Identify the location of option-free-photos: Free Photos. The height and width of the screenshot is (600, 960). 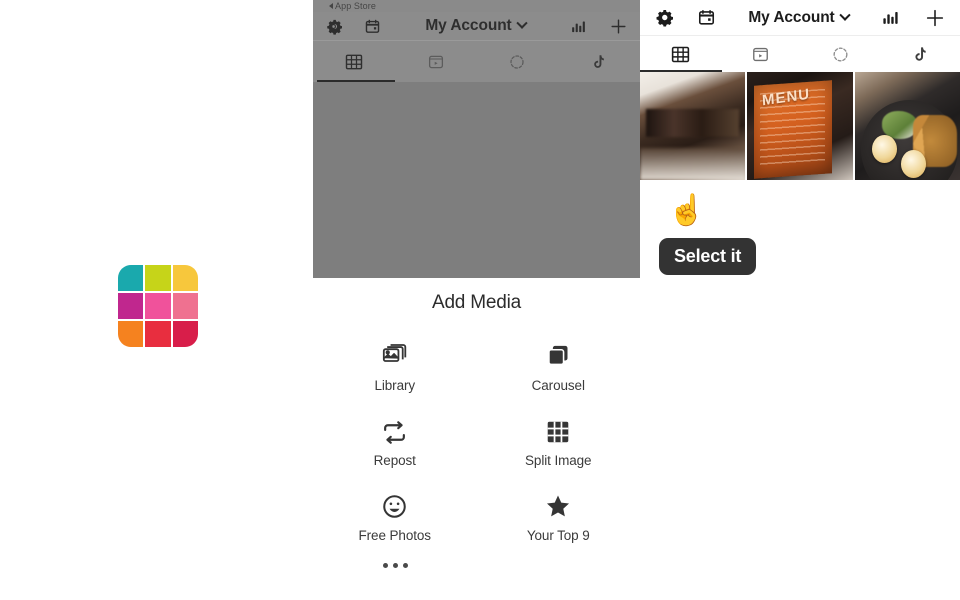
(395, 516).